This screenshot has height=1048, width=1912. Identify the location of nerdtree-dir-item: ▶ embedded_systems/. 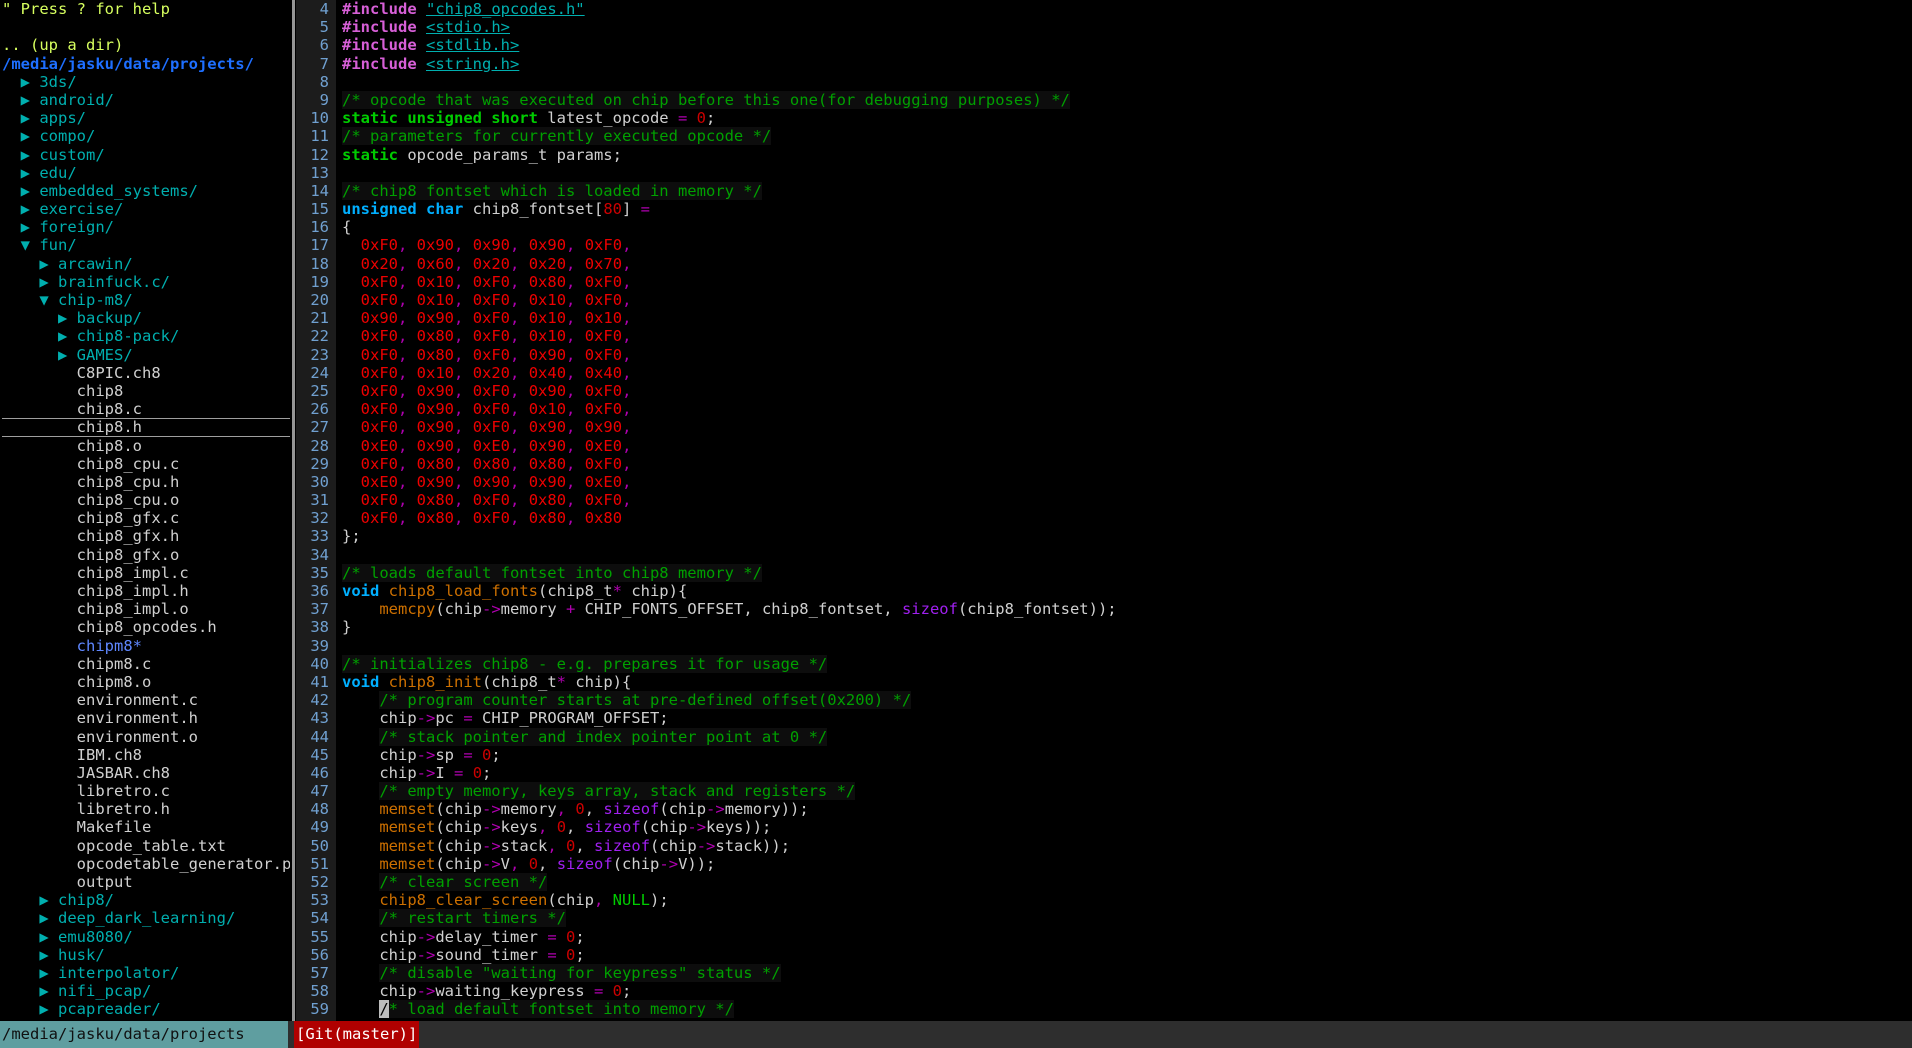
(146, 191).